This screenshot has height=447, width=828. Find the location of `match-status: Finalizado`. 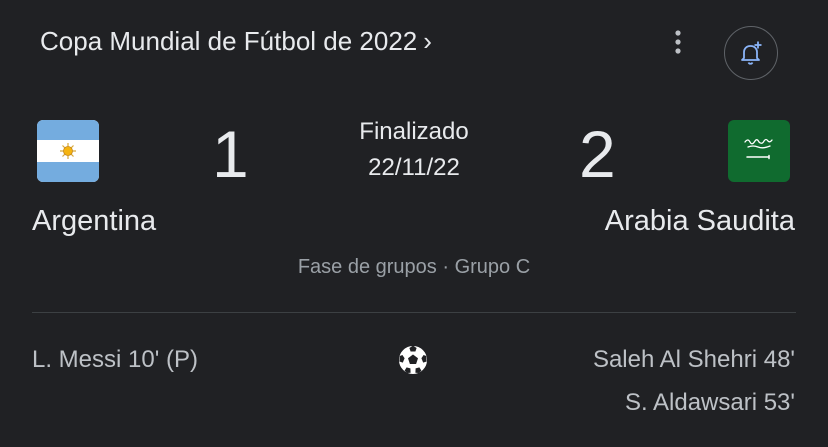

match-status: Finalizado is located at coordinates (414, 131).